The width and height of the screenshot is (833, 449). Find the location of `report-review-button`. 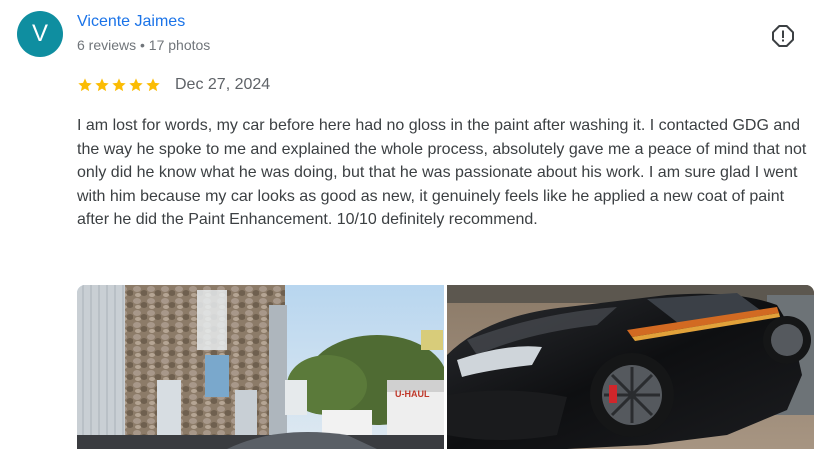

report-review-button is located at coordinates (783, 36).